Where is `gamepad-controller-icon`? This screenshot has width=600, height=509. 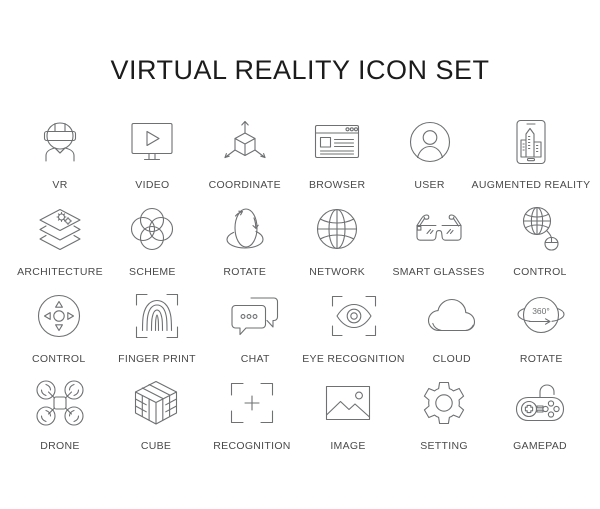 gamepad-controller-icon is located at coordinates (540, 403).